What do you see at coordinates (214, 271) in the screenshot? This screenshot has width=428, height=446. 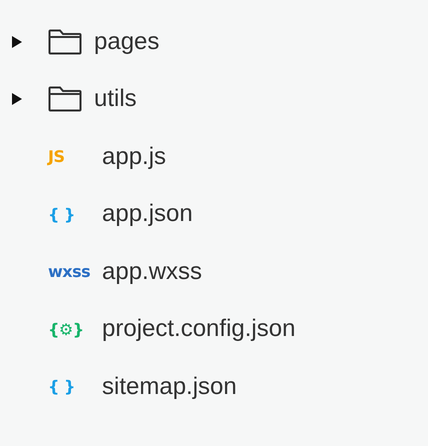 I see `file-item: wxss app.wxss` at bounding box center [214, 271].